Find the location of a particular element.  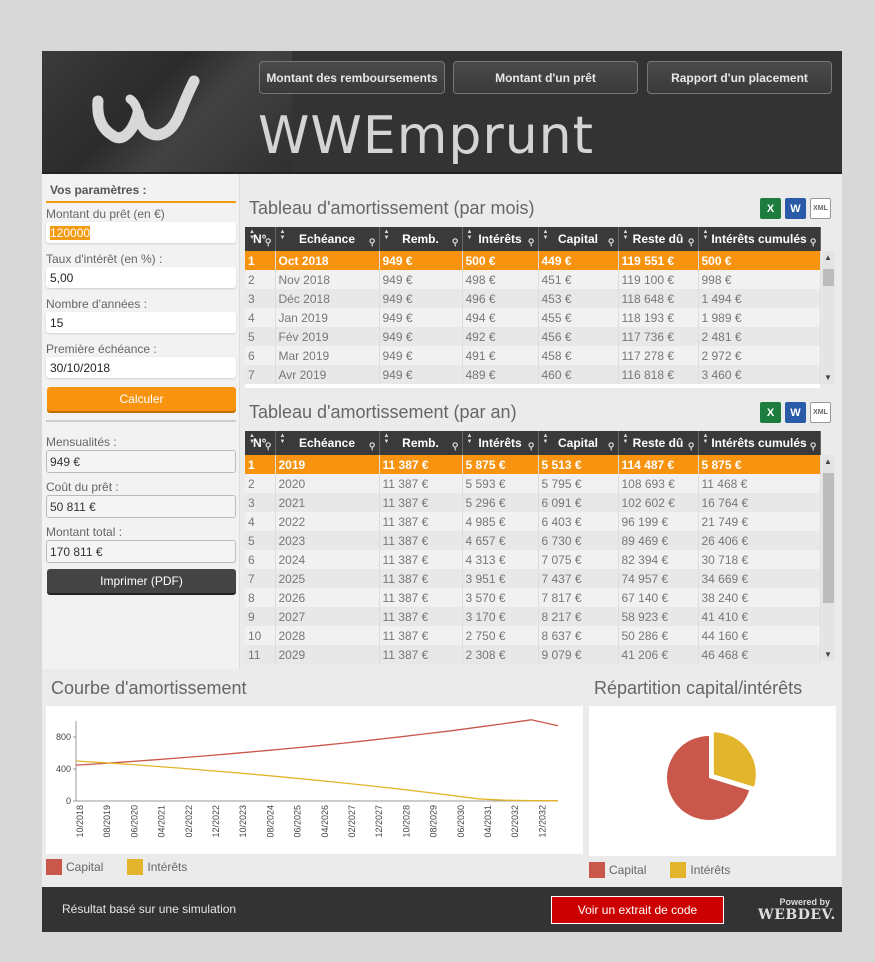

loan-amount-input: 120000 is located at coordinates (141, 232).